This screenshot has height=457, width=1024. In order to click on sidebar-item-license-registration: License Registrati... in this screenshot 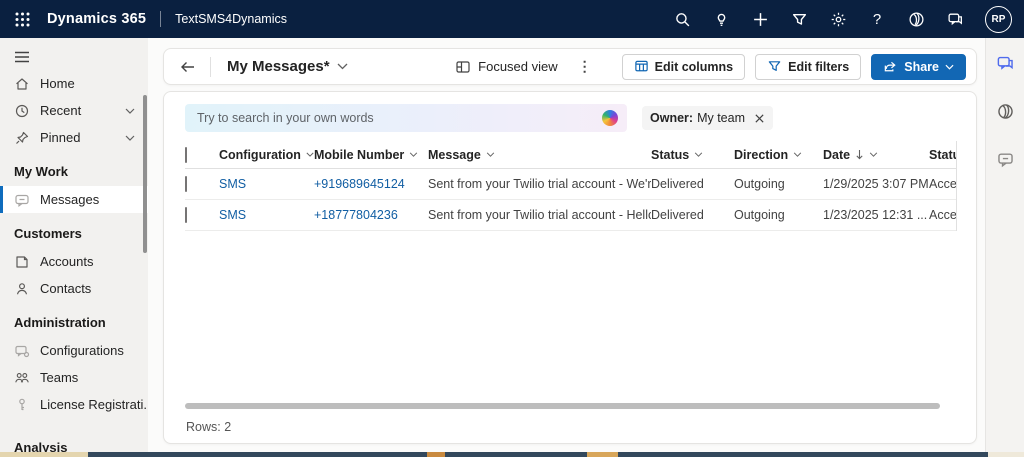, I will do `click(74, 404)`.